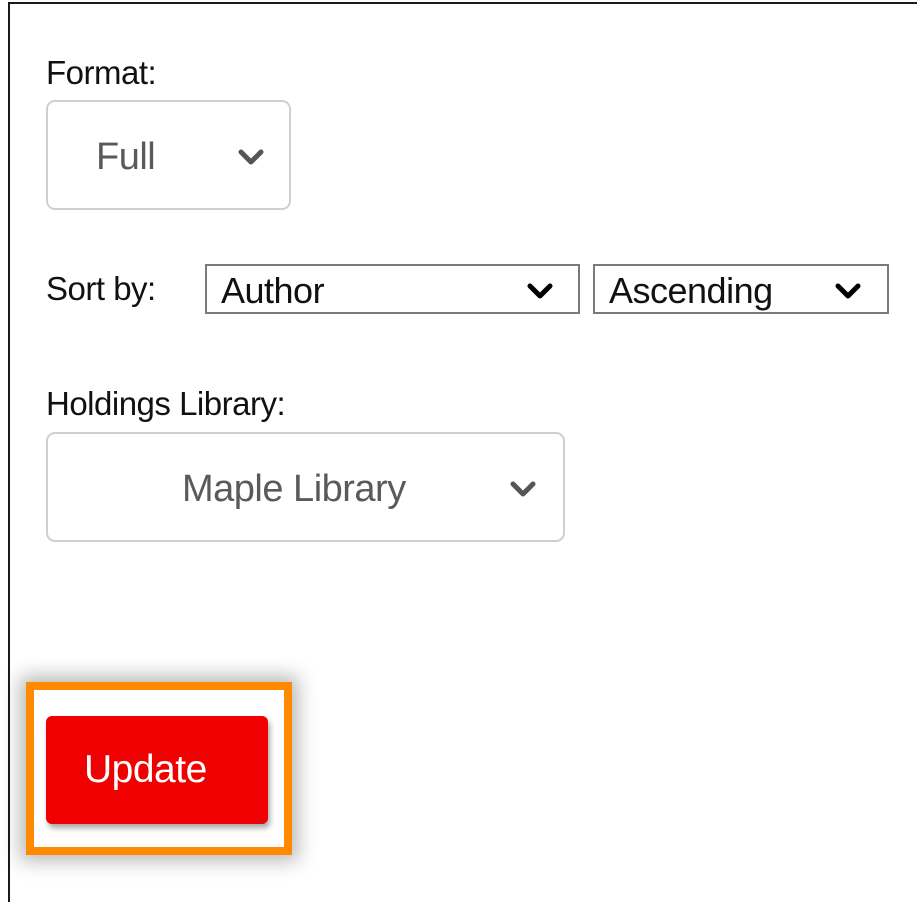 Image resolution: width=917 pixels, height=902 pixels. I want to click on sort-field-value: Author, so click(273, 290).